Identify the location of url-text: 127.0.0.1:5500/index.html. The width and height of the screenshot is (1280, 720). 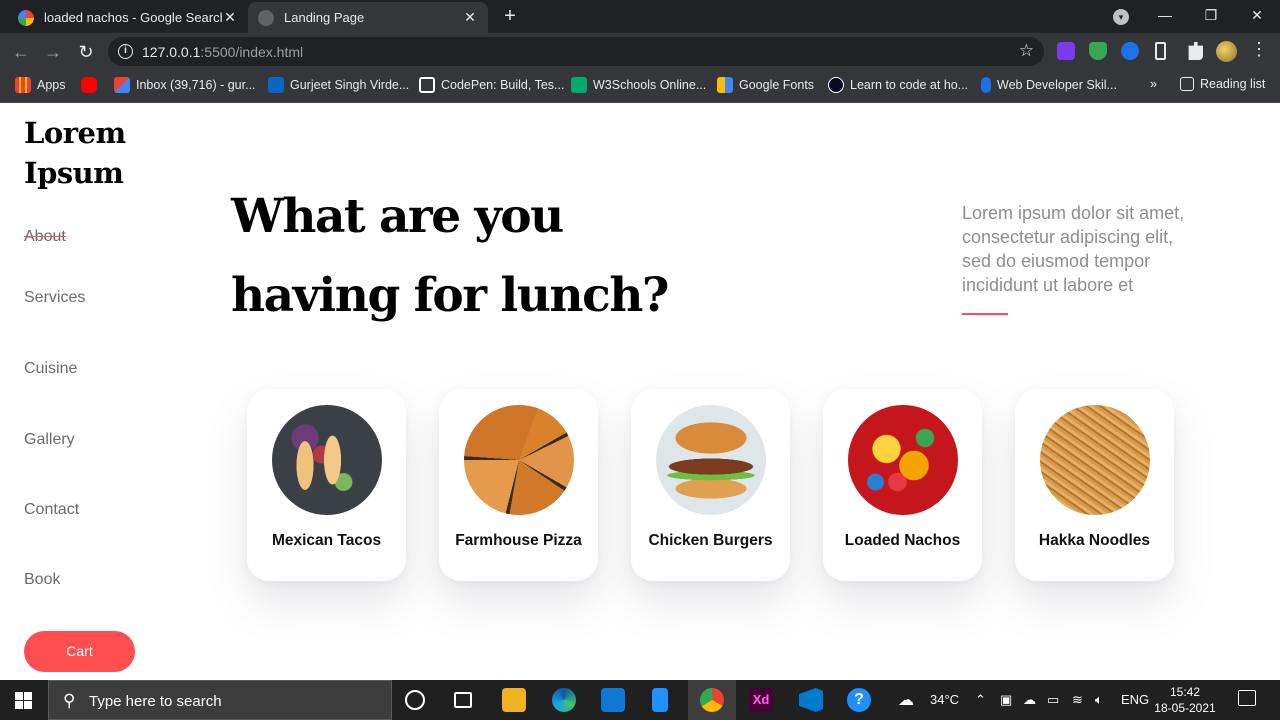
(222, 52).